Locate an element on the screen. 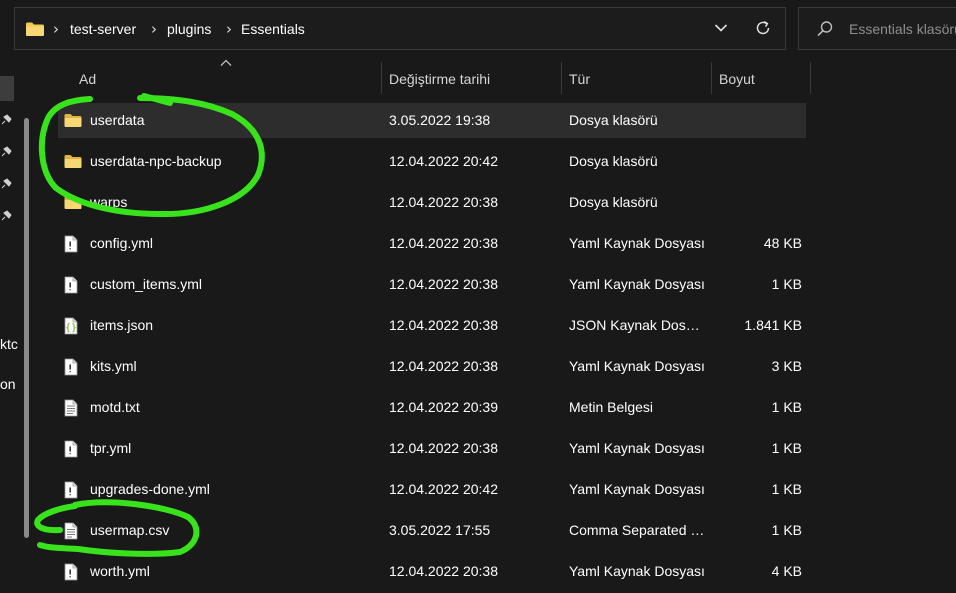  nav-item-label: ktc is located at coordinates (9, 344).